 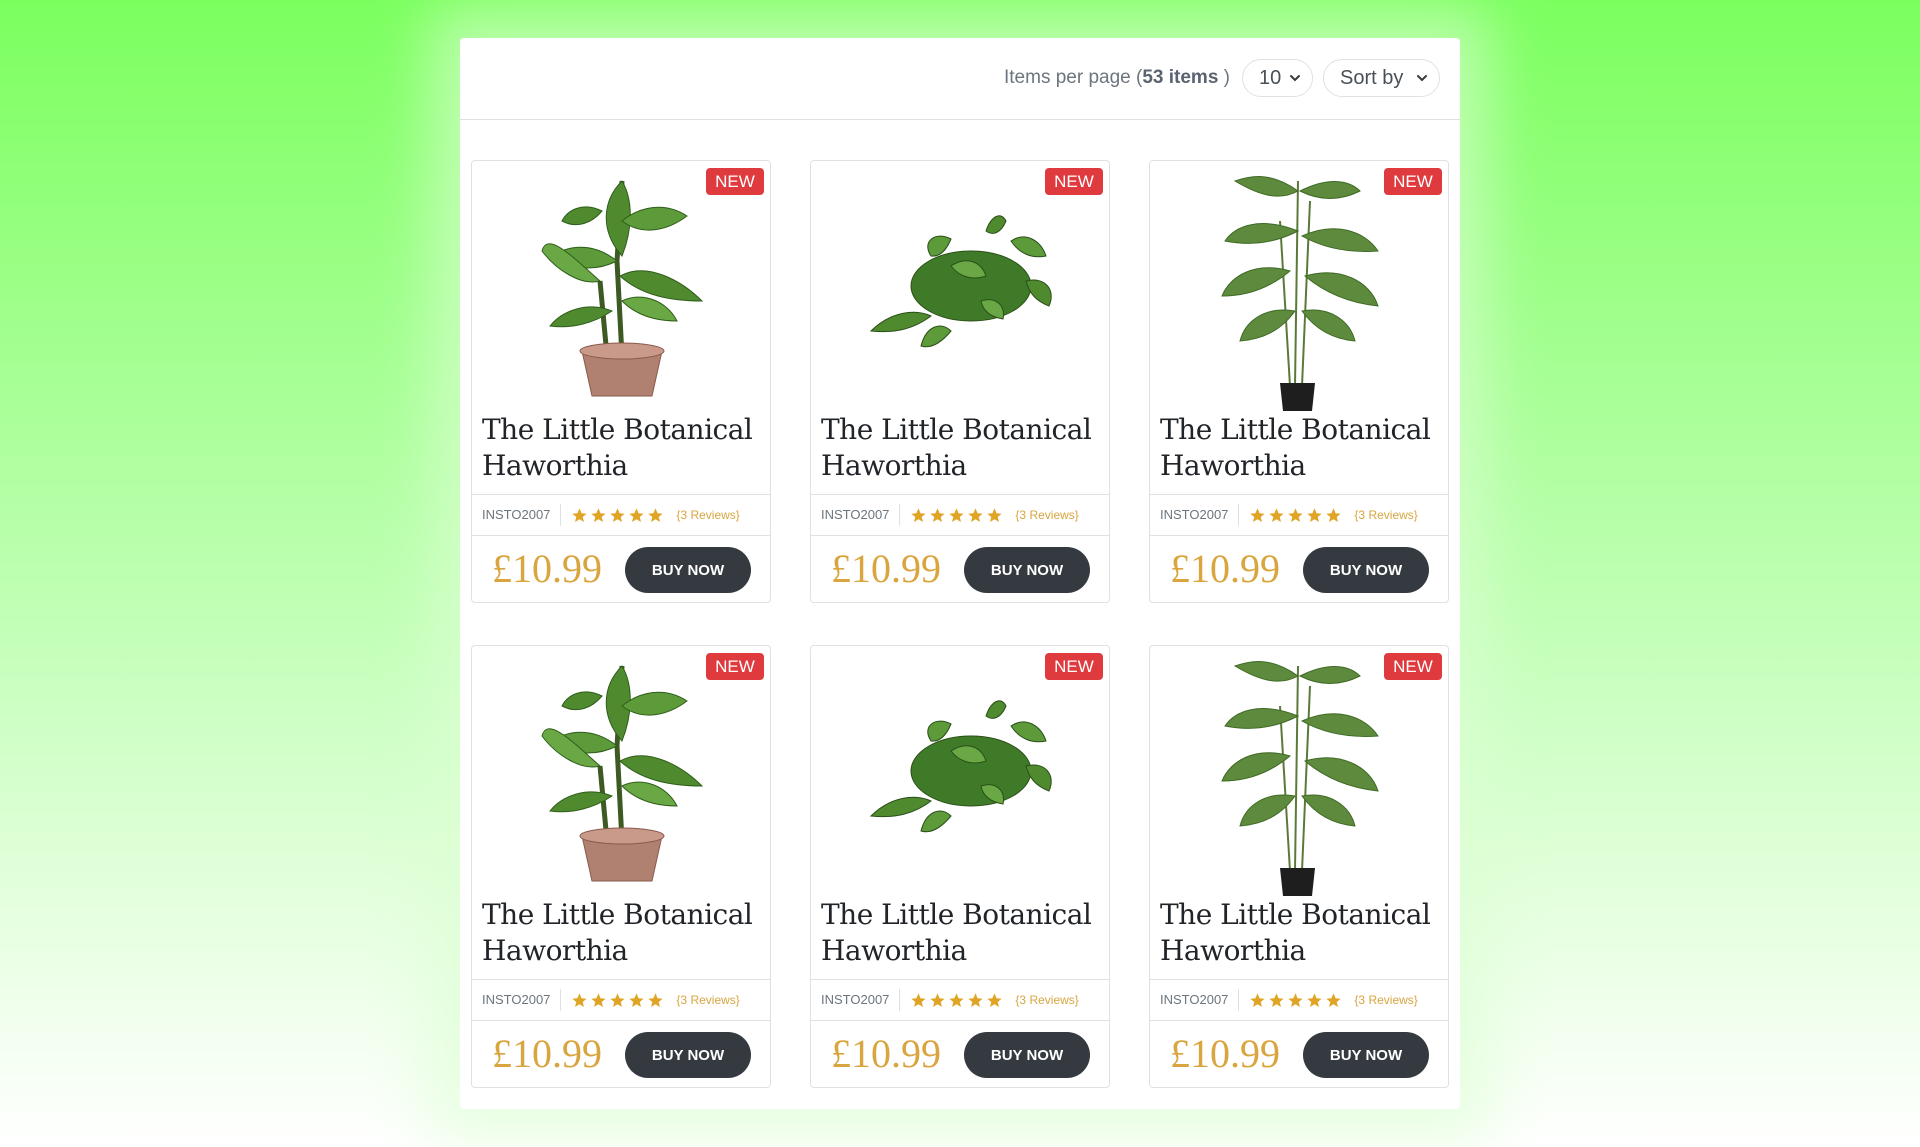 I want to click on items-per-page-label: Items per page (53 items ), so click(x=1117, y=78).